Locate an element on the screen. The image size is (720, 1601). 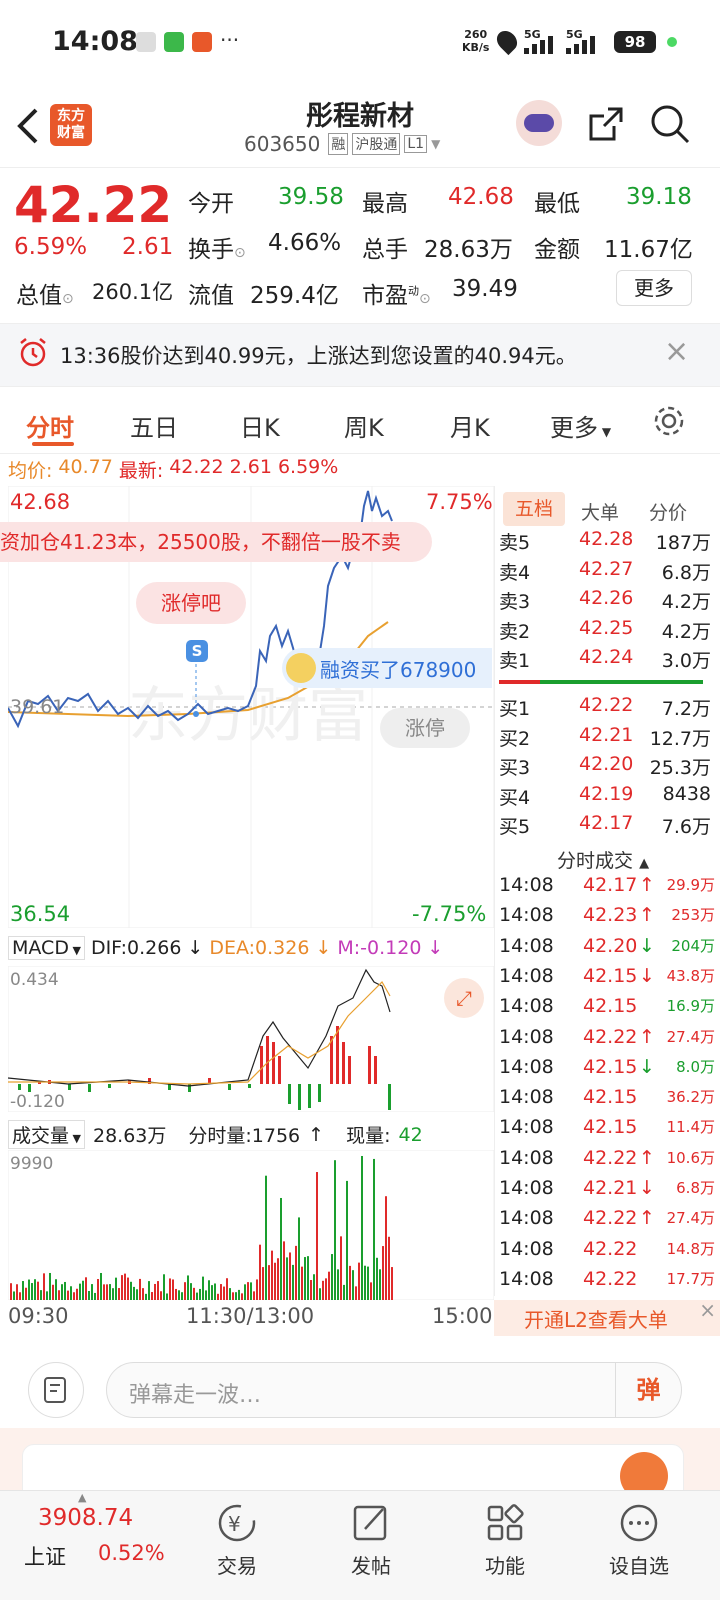
settings-icon is located at coordinates (669, 421).